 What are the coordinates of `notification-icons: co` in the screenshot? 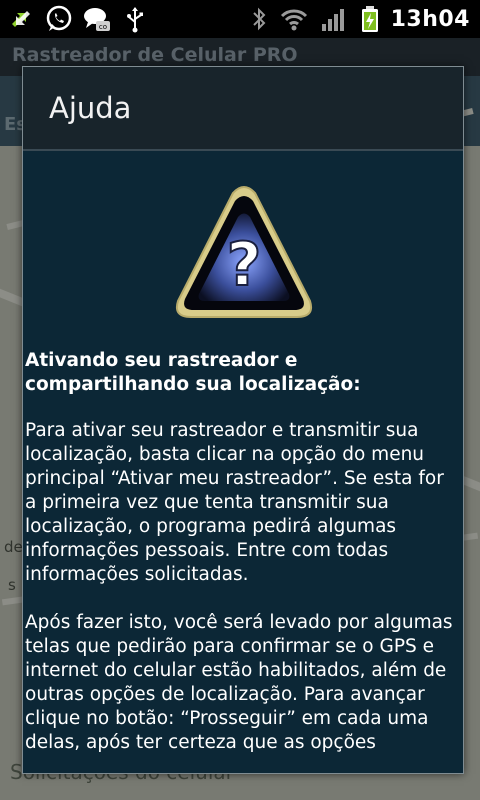 It's located at (78, 19).